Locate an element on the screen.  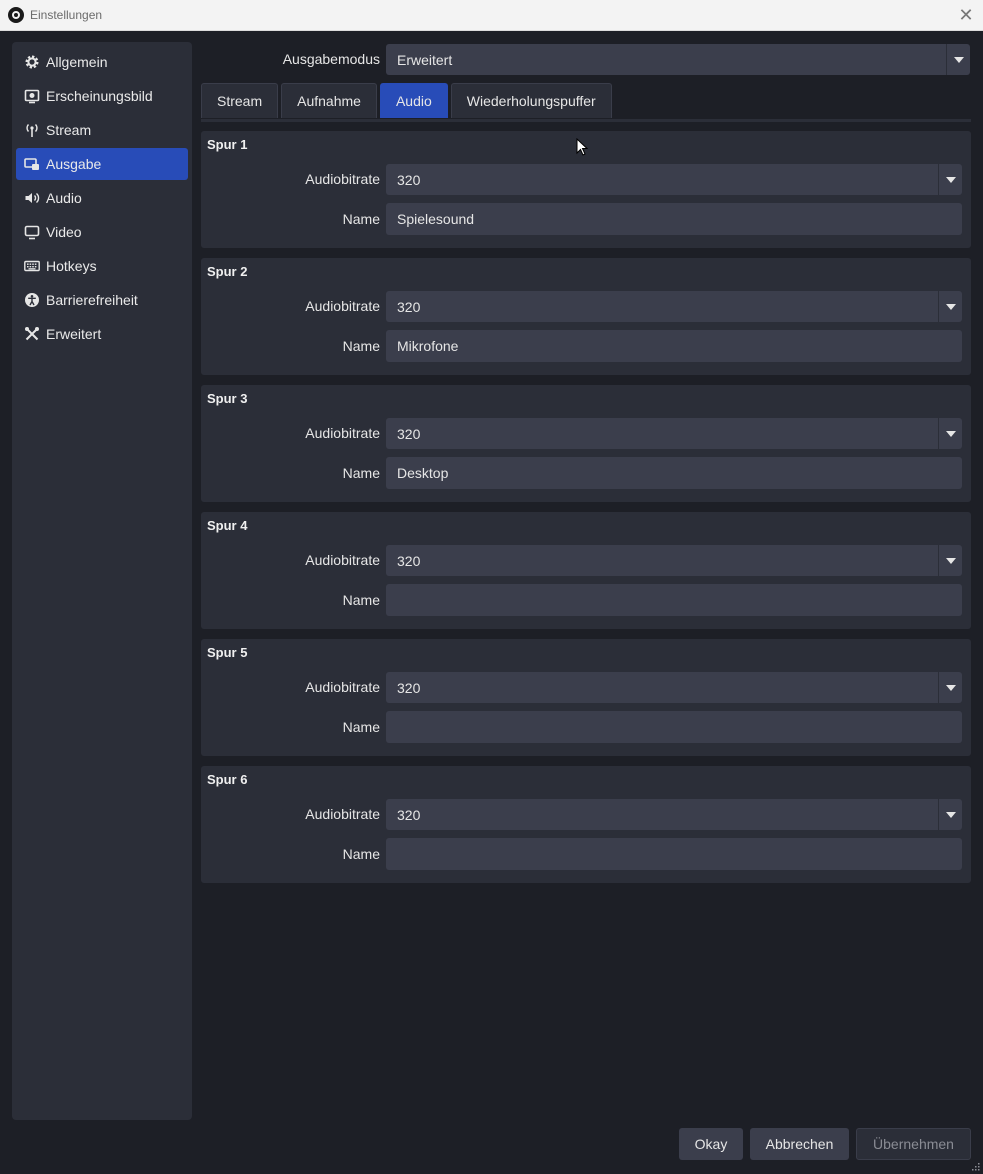
apply-button: Übernehmen is located at coordinates (913, 1144).